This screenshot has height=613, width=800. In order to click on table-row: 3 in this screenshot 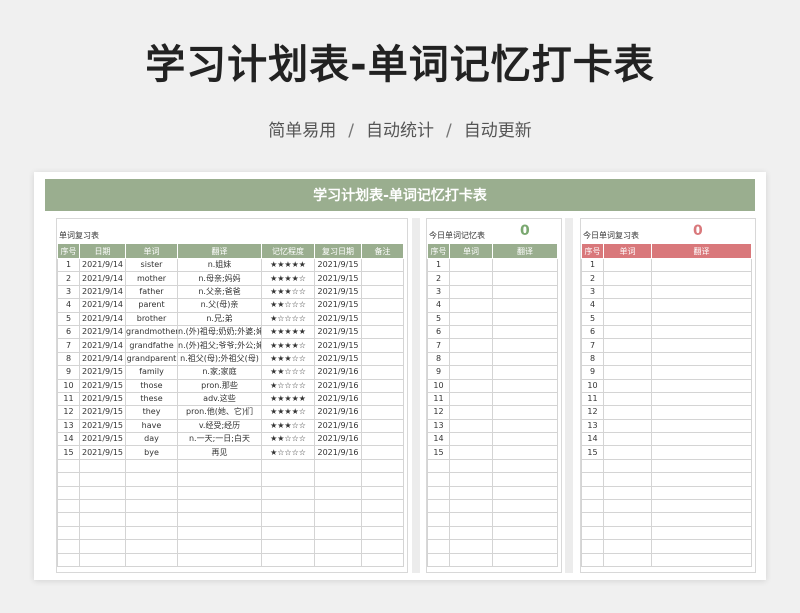, I will do `click(492, 292)`.